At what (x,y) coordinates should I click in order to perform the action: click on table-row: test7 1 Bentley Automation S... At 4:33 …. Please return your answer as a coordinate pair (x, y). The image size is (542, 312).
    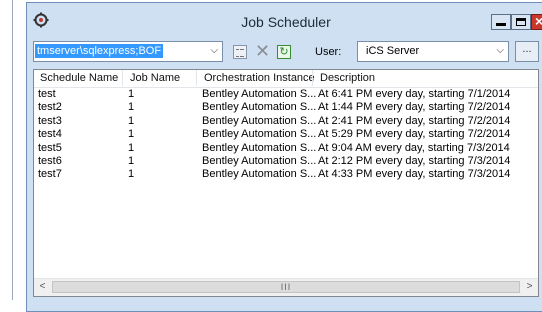
    Looking at the image, I should click on (286, 174).